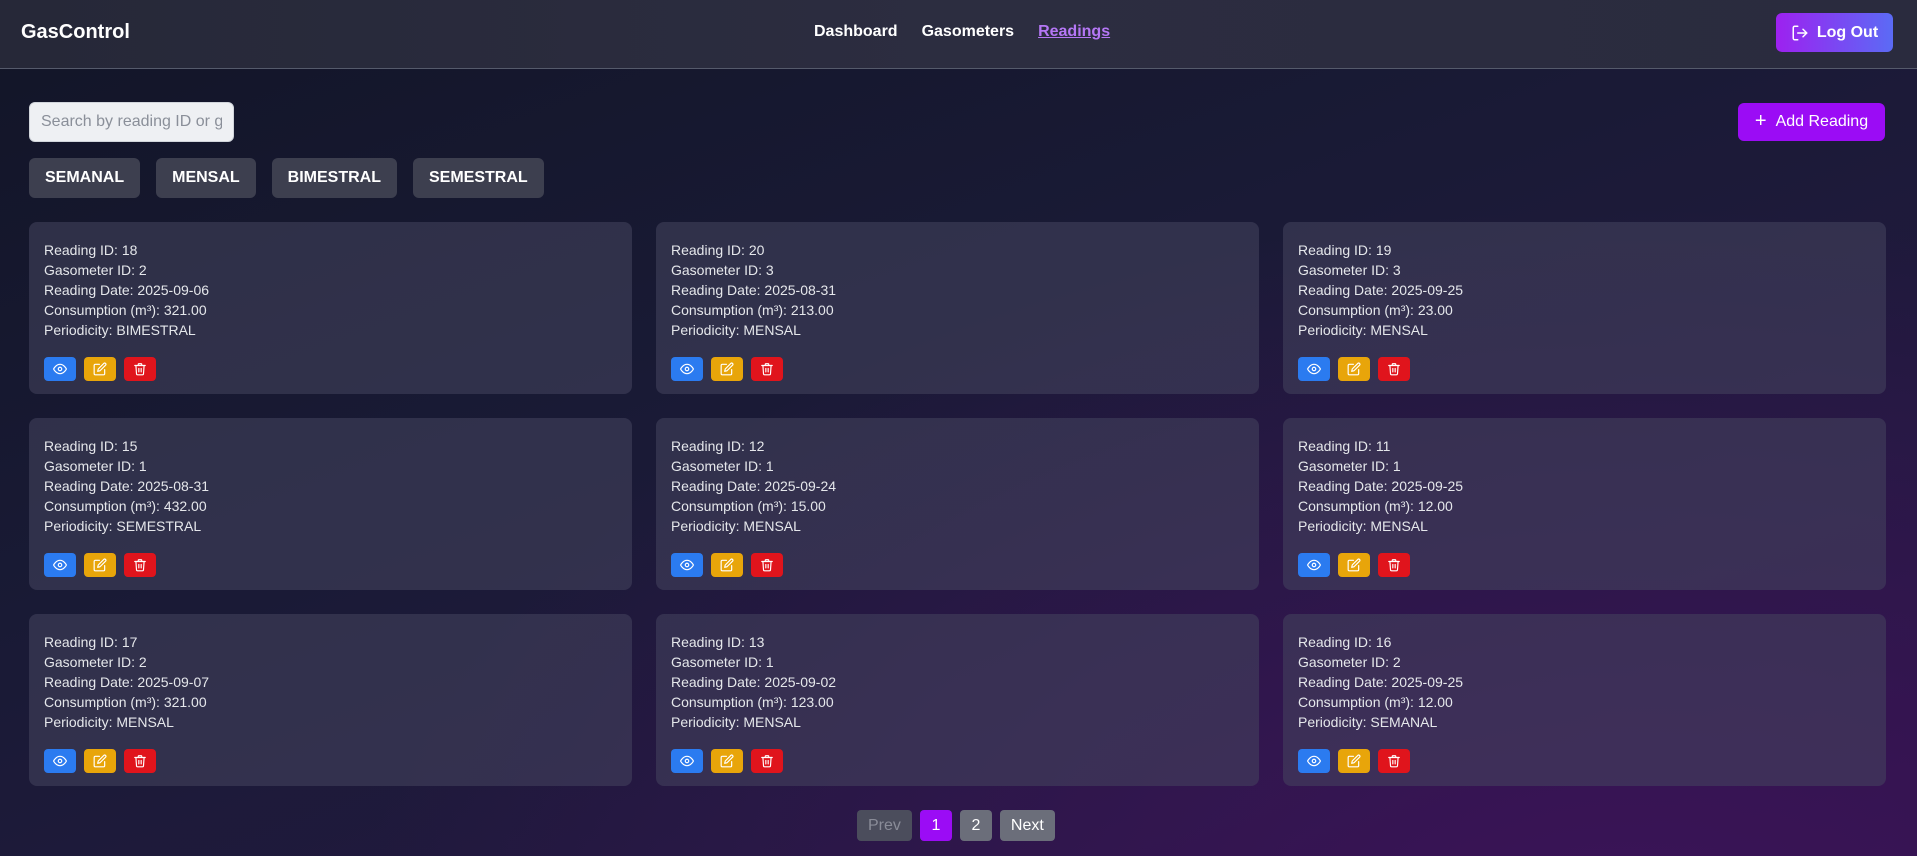 This screenshot has height=856, width=1917. What do you see at coordinates (975, 825) in the screenshot?
I see `page-2-button: 2` at bounding box center [975, 825].